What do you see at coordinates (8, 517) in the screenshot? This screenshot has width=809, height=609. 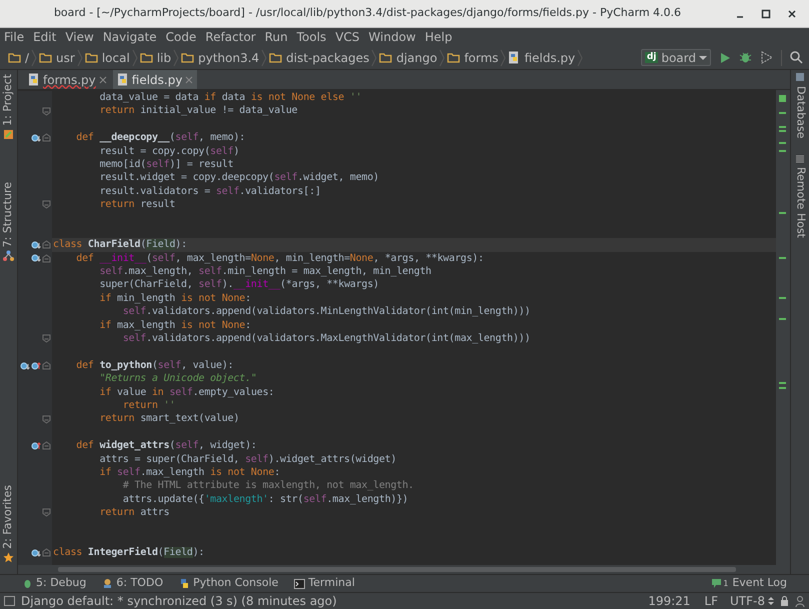 I see `tool-window-tab: 2: Favorites` at bounding box center [8, 517].